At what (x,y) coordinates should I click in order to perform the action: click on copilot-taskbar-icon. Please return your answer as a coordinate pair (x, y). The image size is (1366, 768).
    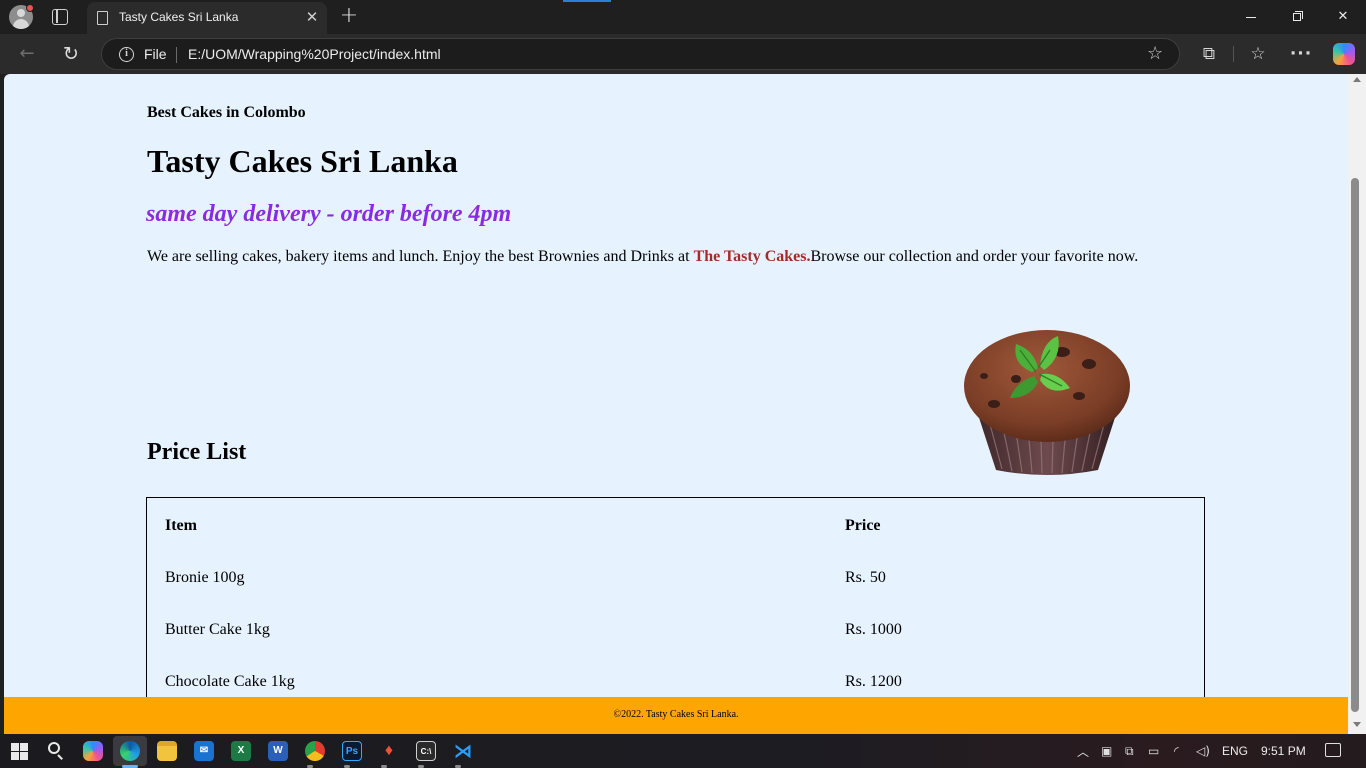
    Looking at the image, I should click on (93, 751).